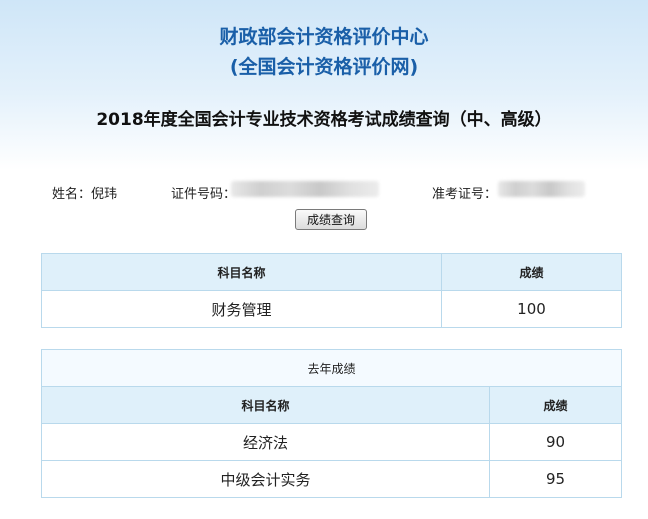 The height and width of the screenshot is (519, 648). I want to click on score-cell: 95, so click(555, 479).